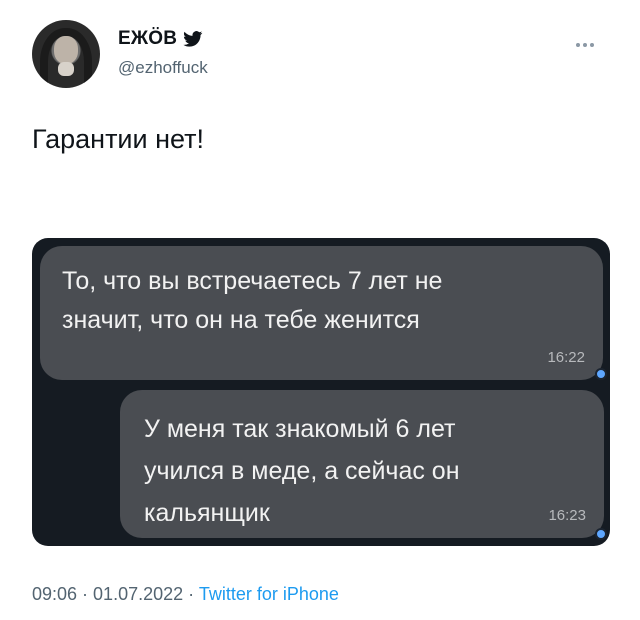 The height and width of the screenshot is (620, 640). Describe the element at coordinates (193, 39) in the screenshot. I see `twitter-bird-icon` at that location.